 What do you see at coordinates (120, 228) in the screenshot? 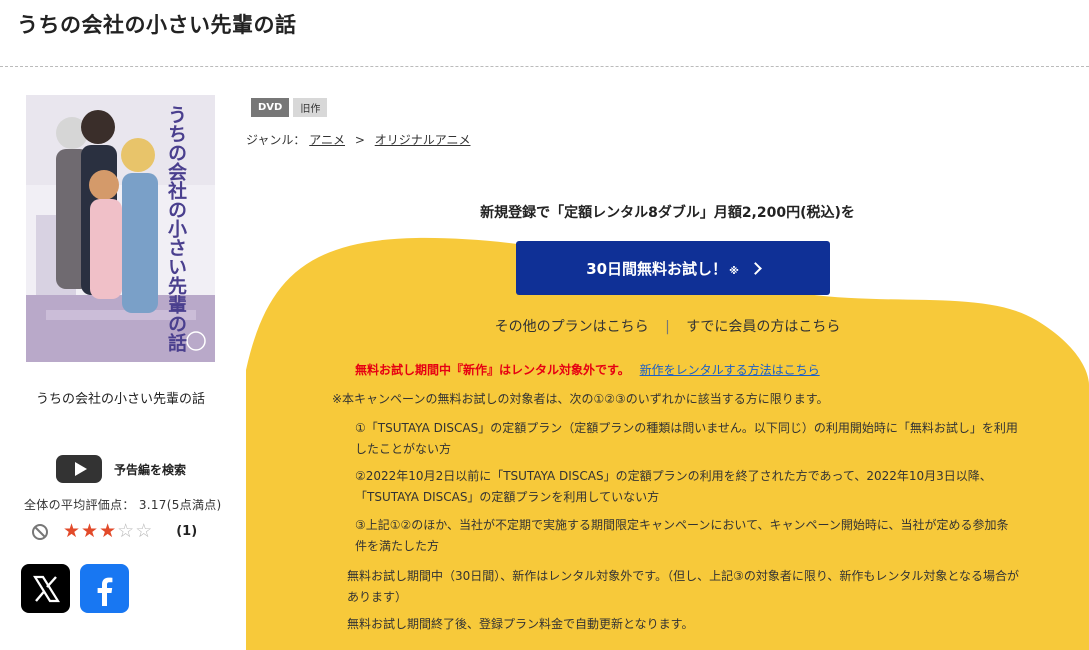
I see `cover-image: うちの会社の小さい先輩の話` at bounding box center [120, 228].